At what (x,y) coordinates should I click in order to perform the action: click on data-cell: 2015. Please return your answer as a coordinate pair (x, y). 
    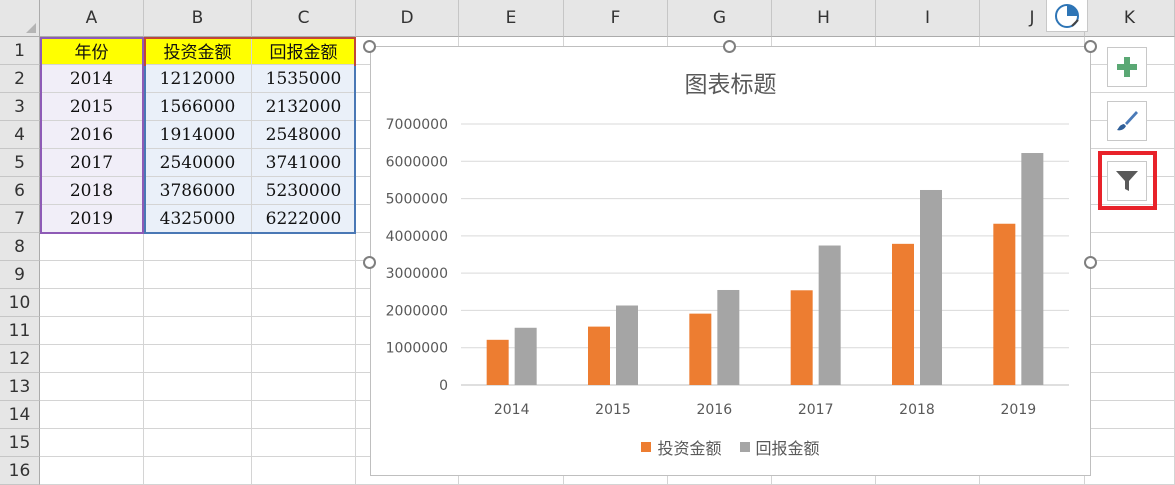
    Looking at the image, I should click on (92, 107).